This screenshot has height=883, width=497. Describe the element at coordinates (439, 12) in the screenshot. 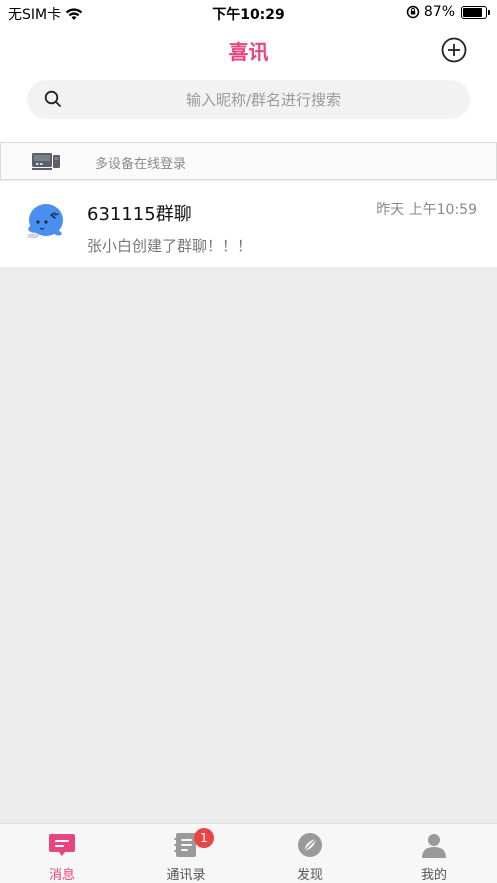

I see `battery-percent: 87%` at that location.